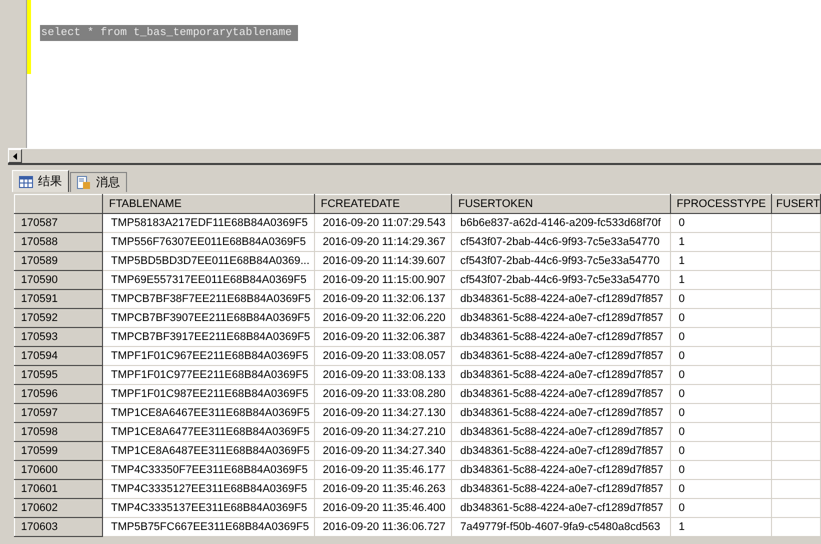 This screenshot has height=544, width=821. What do you see at coordinates (58, 223) in the screenshot?
I see `row-header: 170587` at bounding box center [58, 223].